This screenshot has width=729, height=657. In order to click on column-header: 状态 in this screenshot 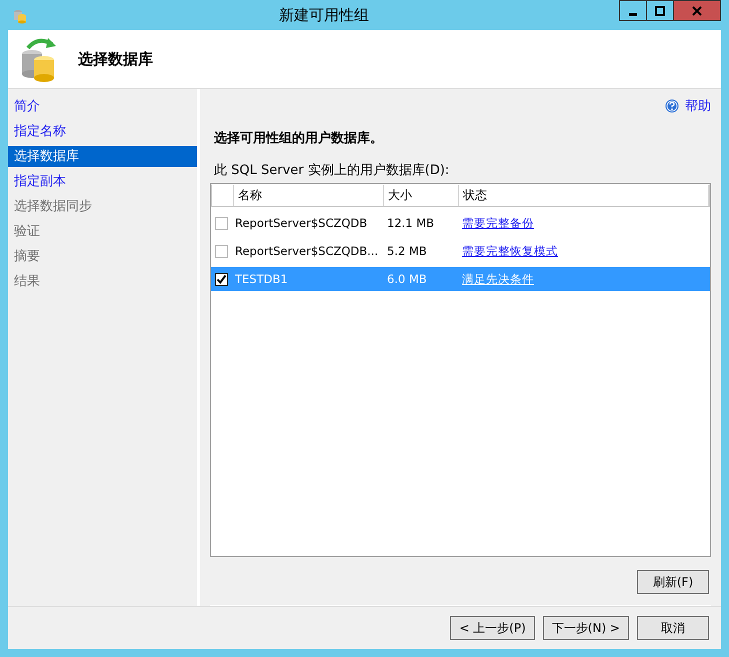, I will do `click(584, 195)`.